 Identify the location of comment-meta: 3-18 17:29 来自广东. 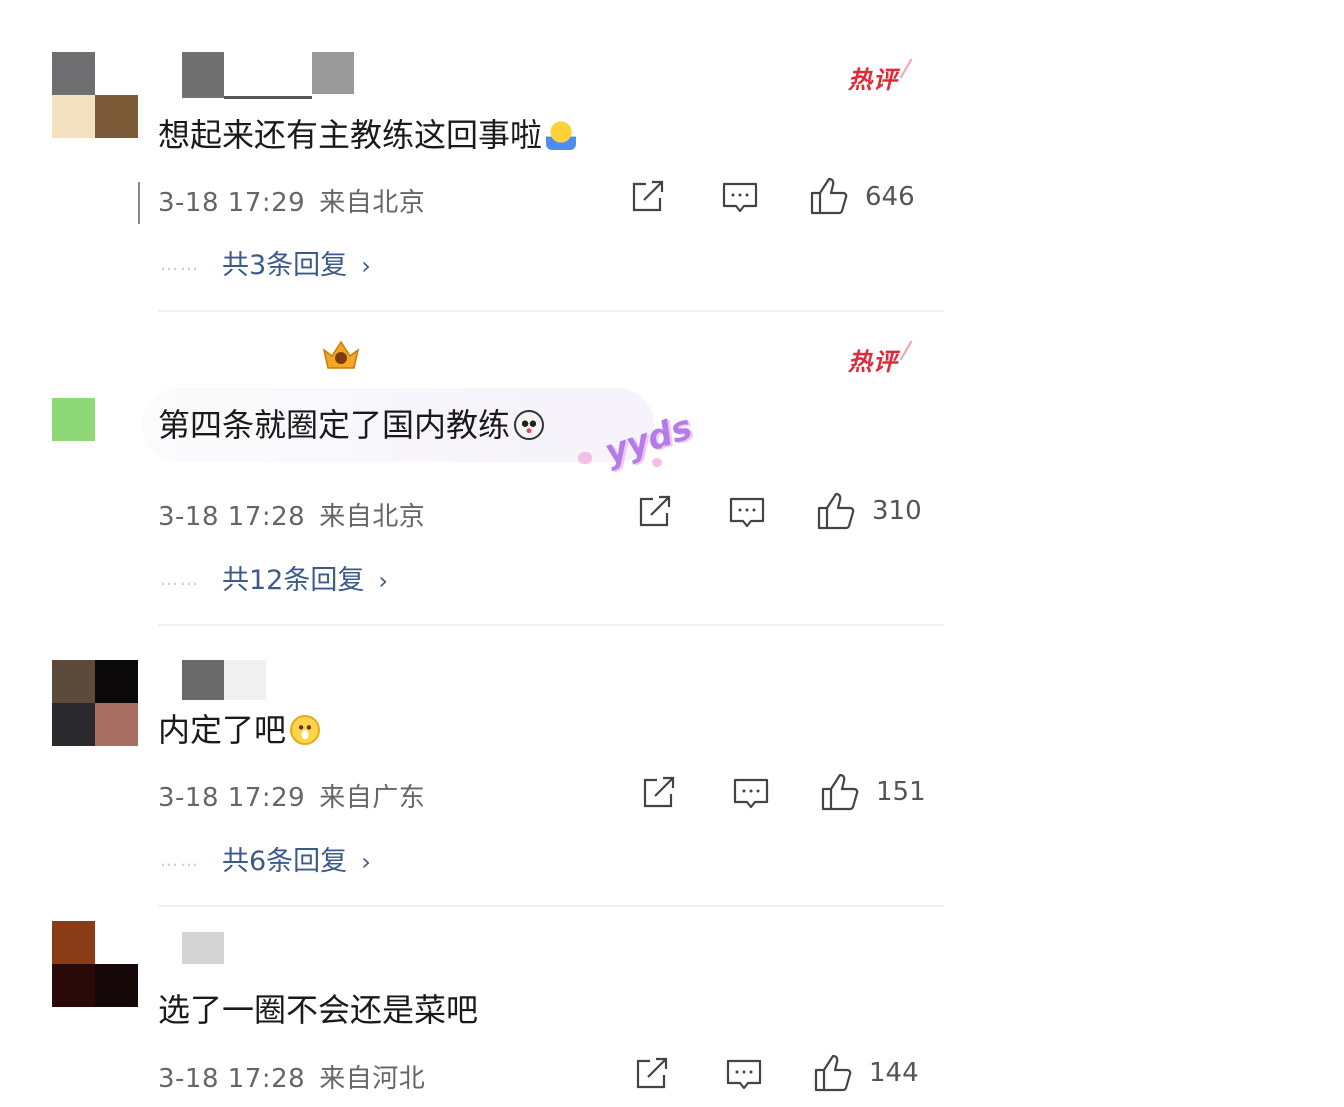
(291, 795).